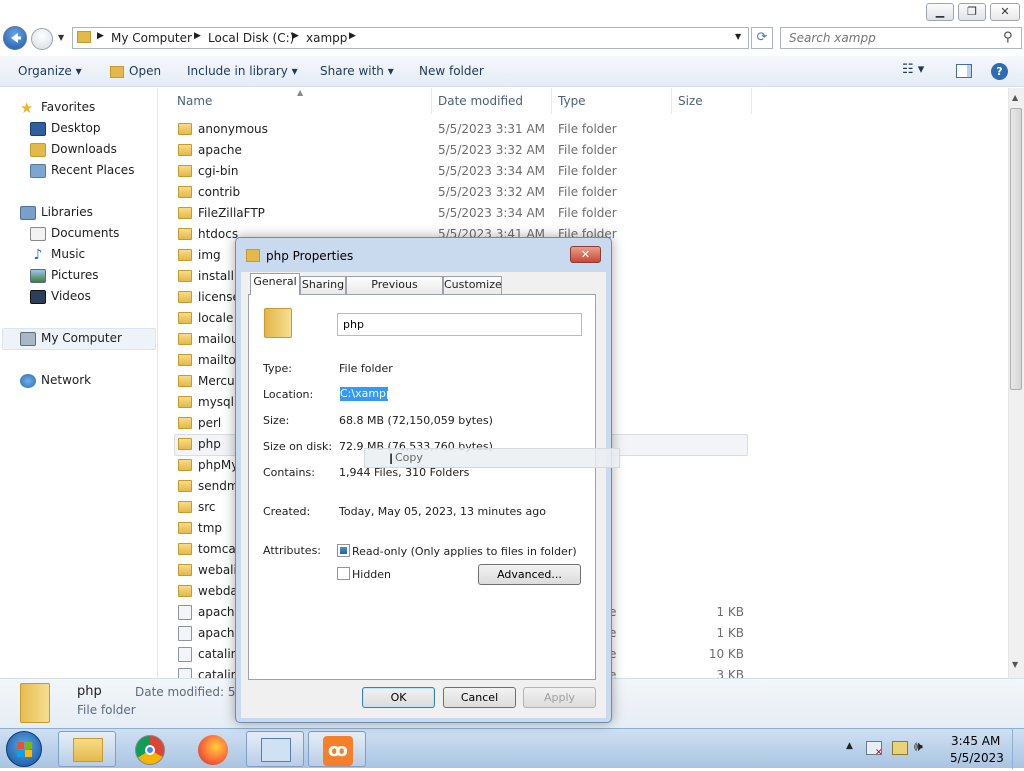 The height and width of the screenshot is (771, 1024). What do you see at coordinates (480, 101) in the screenshot?
I see `column-header-date: Date modified` at bounding box center [480, 101].